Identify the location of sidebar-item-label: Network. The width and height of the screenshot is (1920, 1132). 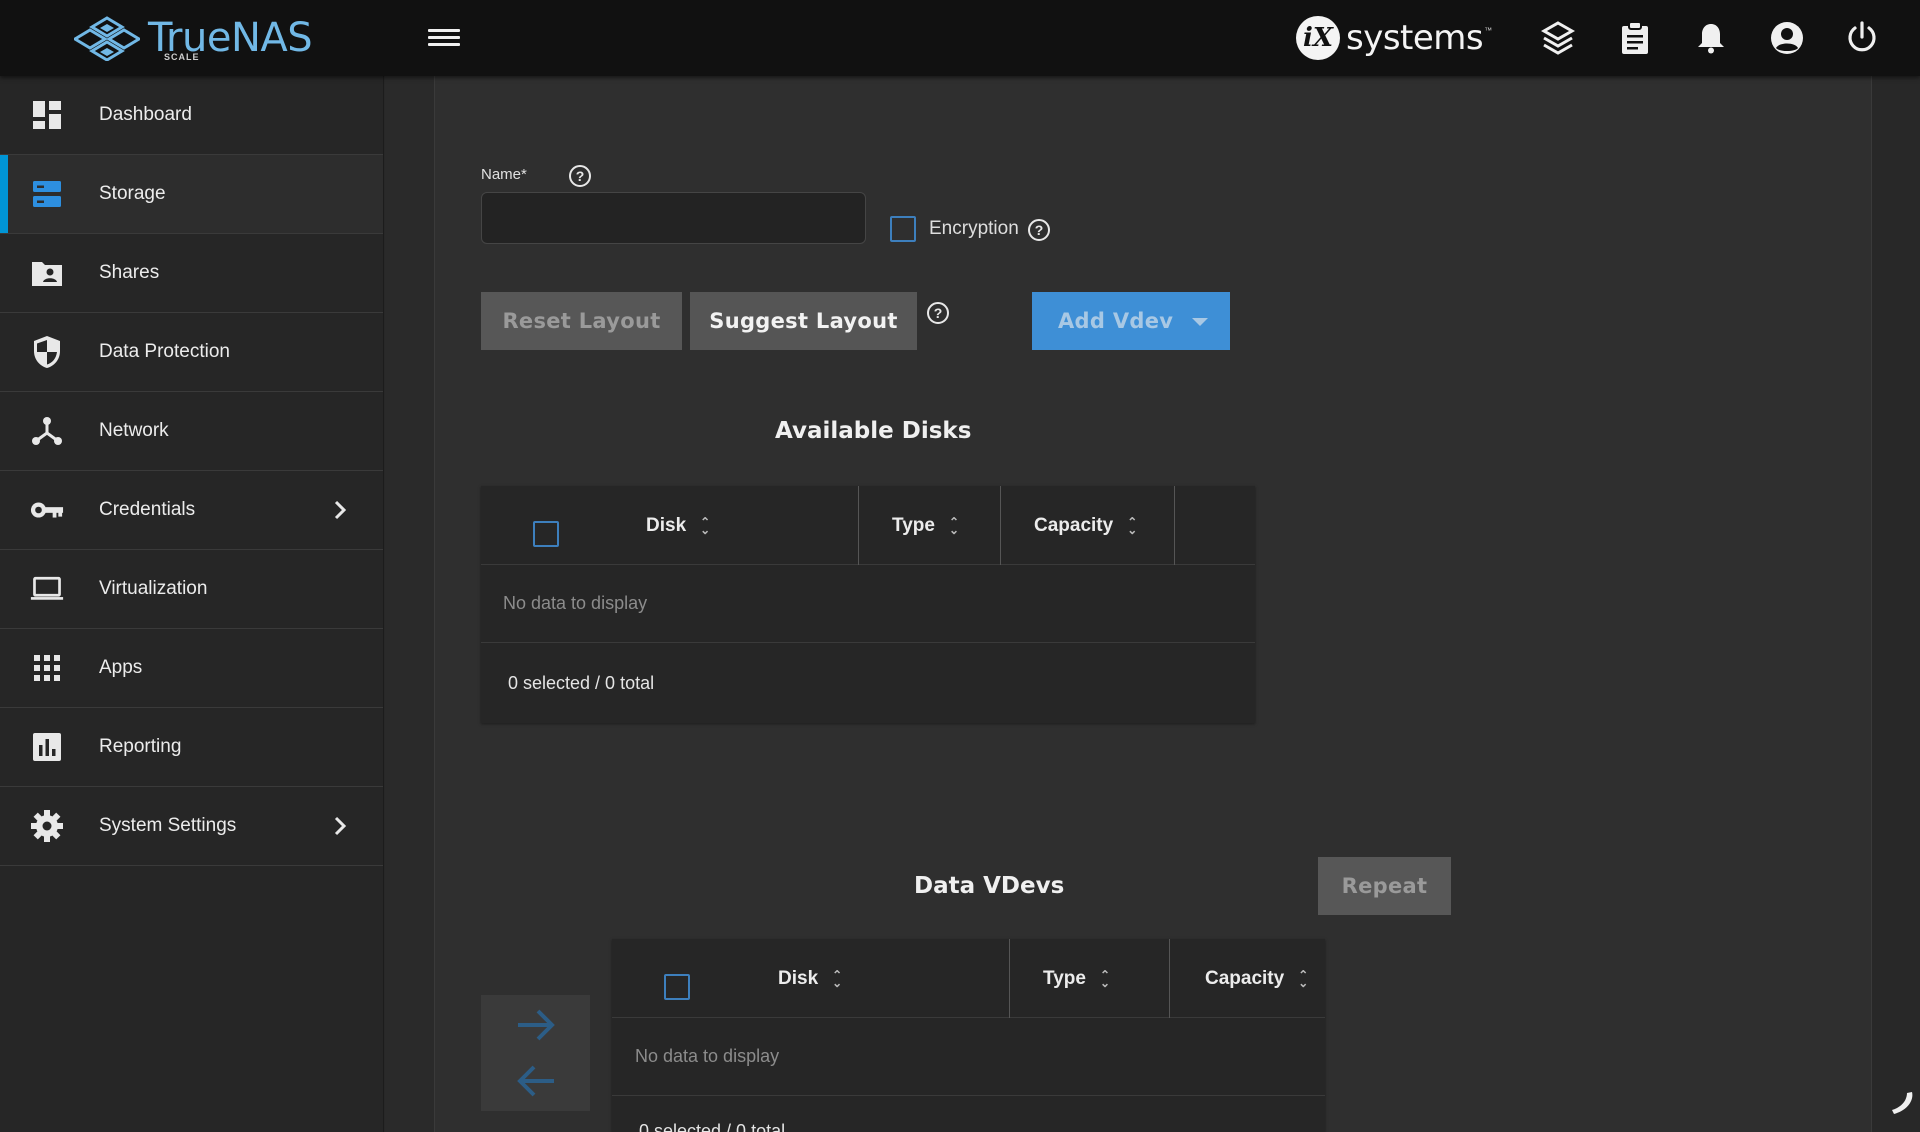
(134, 430).